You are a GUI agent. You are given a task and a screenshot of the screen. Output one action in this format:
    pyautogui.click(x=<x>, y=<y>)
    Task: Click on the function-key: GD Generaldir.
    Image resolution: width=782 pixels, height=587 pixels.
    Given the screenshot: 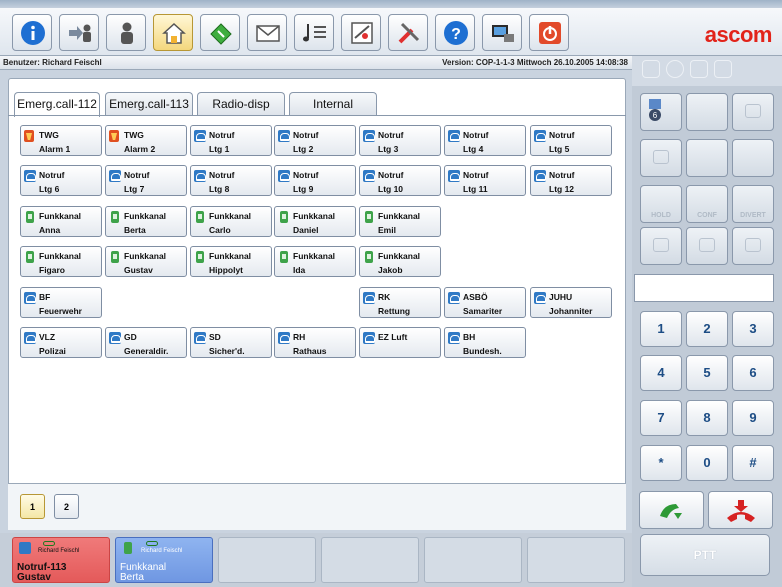 What is the action you would take?
    pyautogui.click(x=146, y=342)
    